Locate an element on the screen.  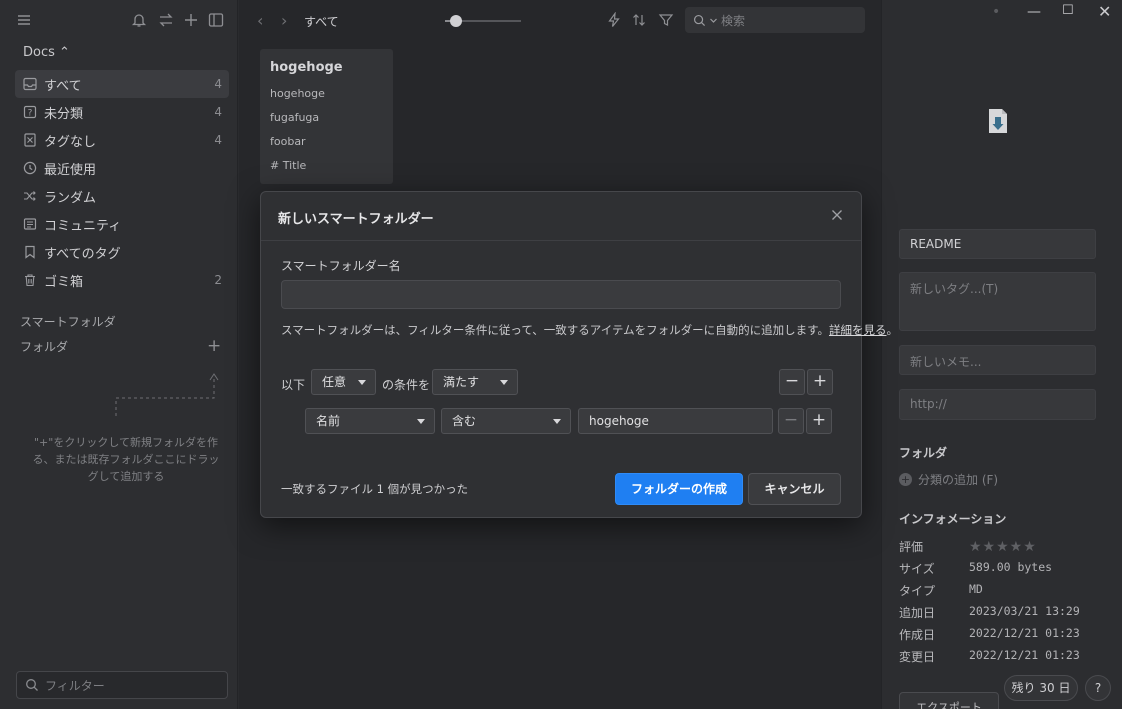
tags-field: 新しいタグ...(T) is located at coordinates (997, 301).